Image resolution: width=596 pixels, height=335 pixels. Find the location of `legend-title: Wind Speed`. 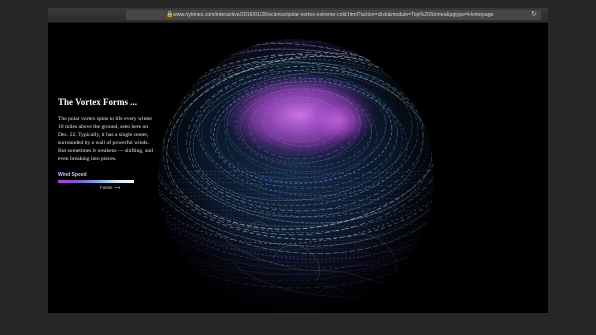

legend-title: Wind Speed is located at coordinates (72, 174).